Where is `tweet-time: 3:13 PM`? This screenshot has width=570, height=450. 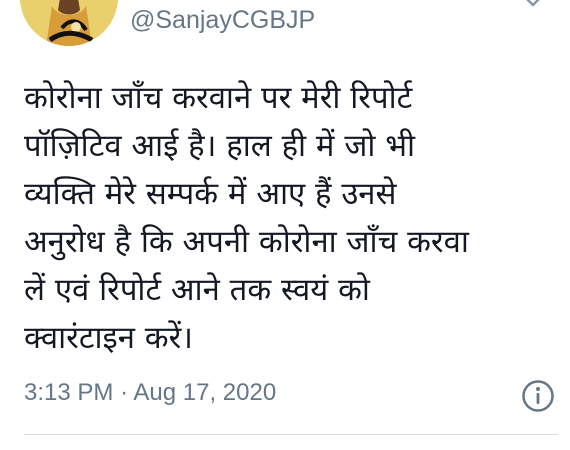 tweet-time: 3:13 PM is located at coordinates (68, 392).